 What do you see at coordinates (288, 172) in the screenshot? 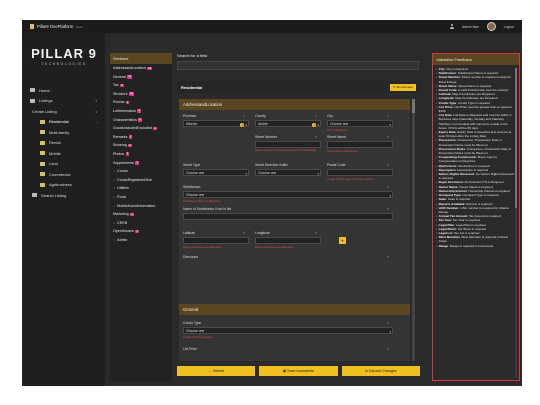
I see `street-direction-select: Choose one ▾` at bounding box center [288, 172].